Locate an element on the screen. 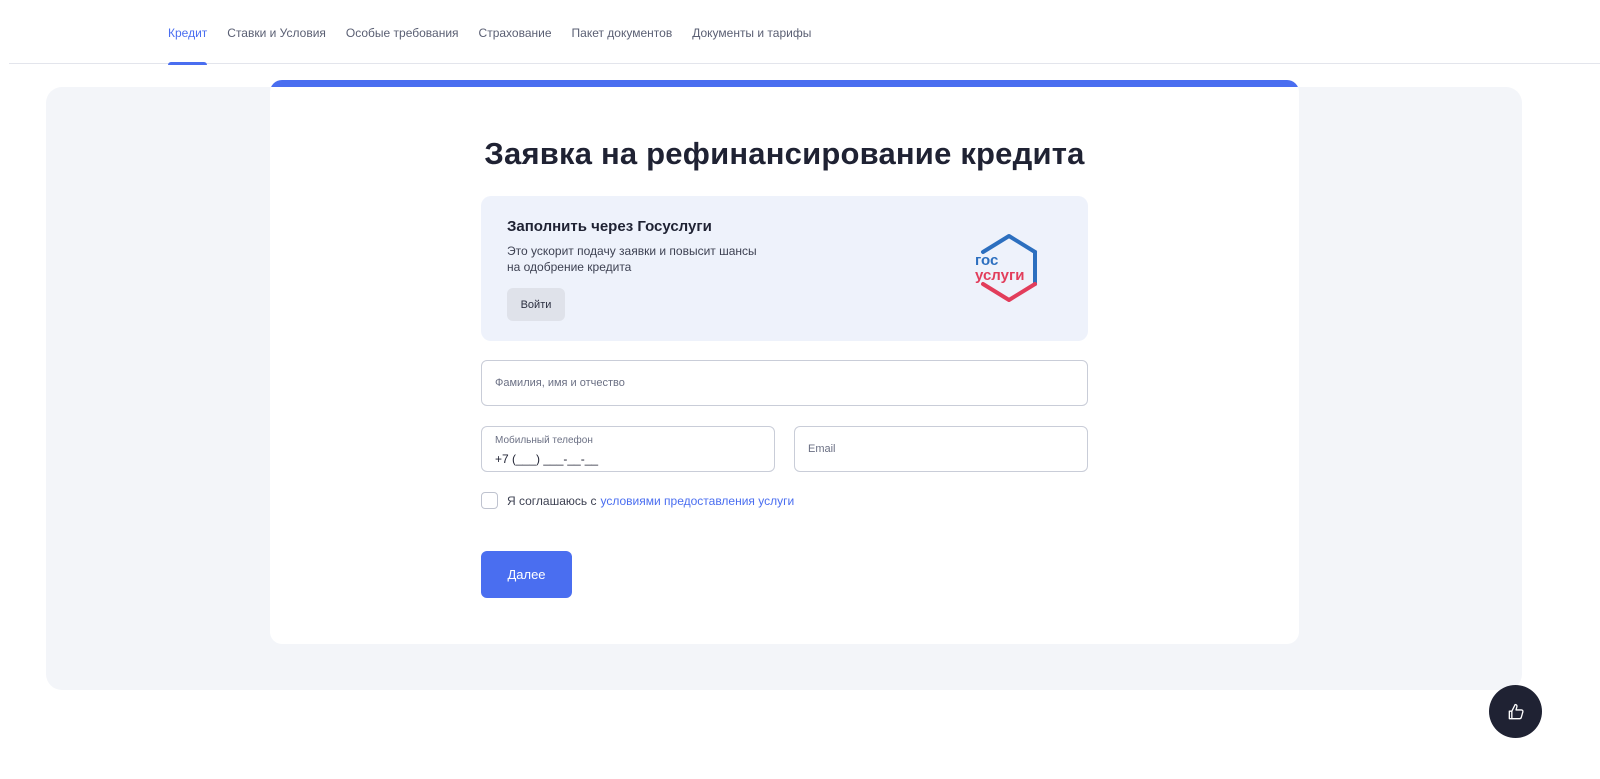 The image size is (1600, 779). svg-text: услуги is located at coordinates (999, 275).